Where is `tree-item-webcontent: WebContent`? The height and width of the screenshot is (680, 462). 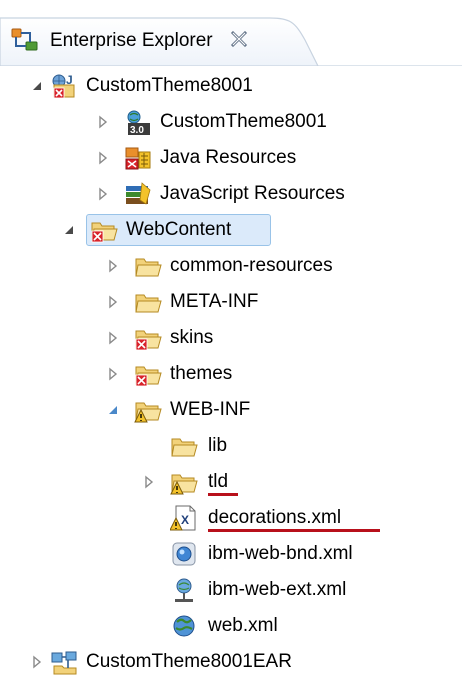 tree-item-webcontent: WebContent is located at coordinates (231, 230).